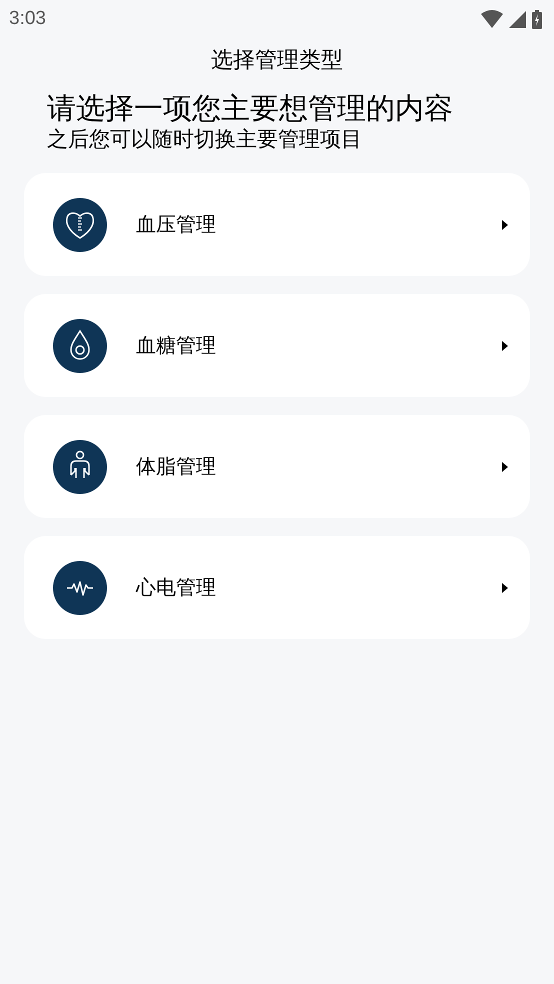 The height and width of the screenshot is (984, 554). I want to click on option-card: 血压管理, so click(277, 224).